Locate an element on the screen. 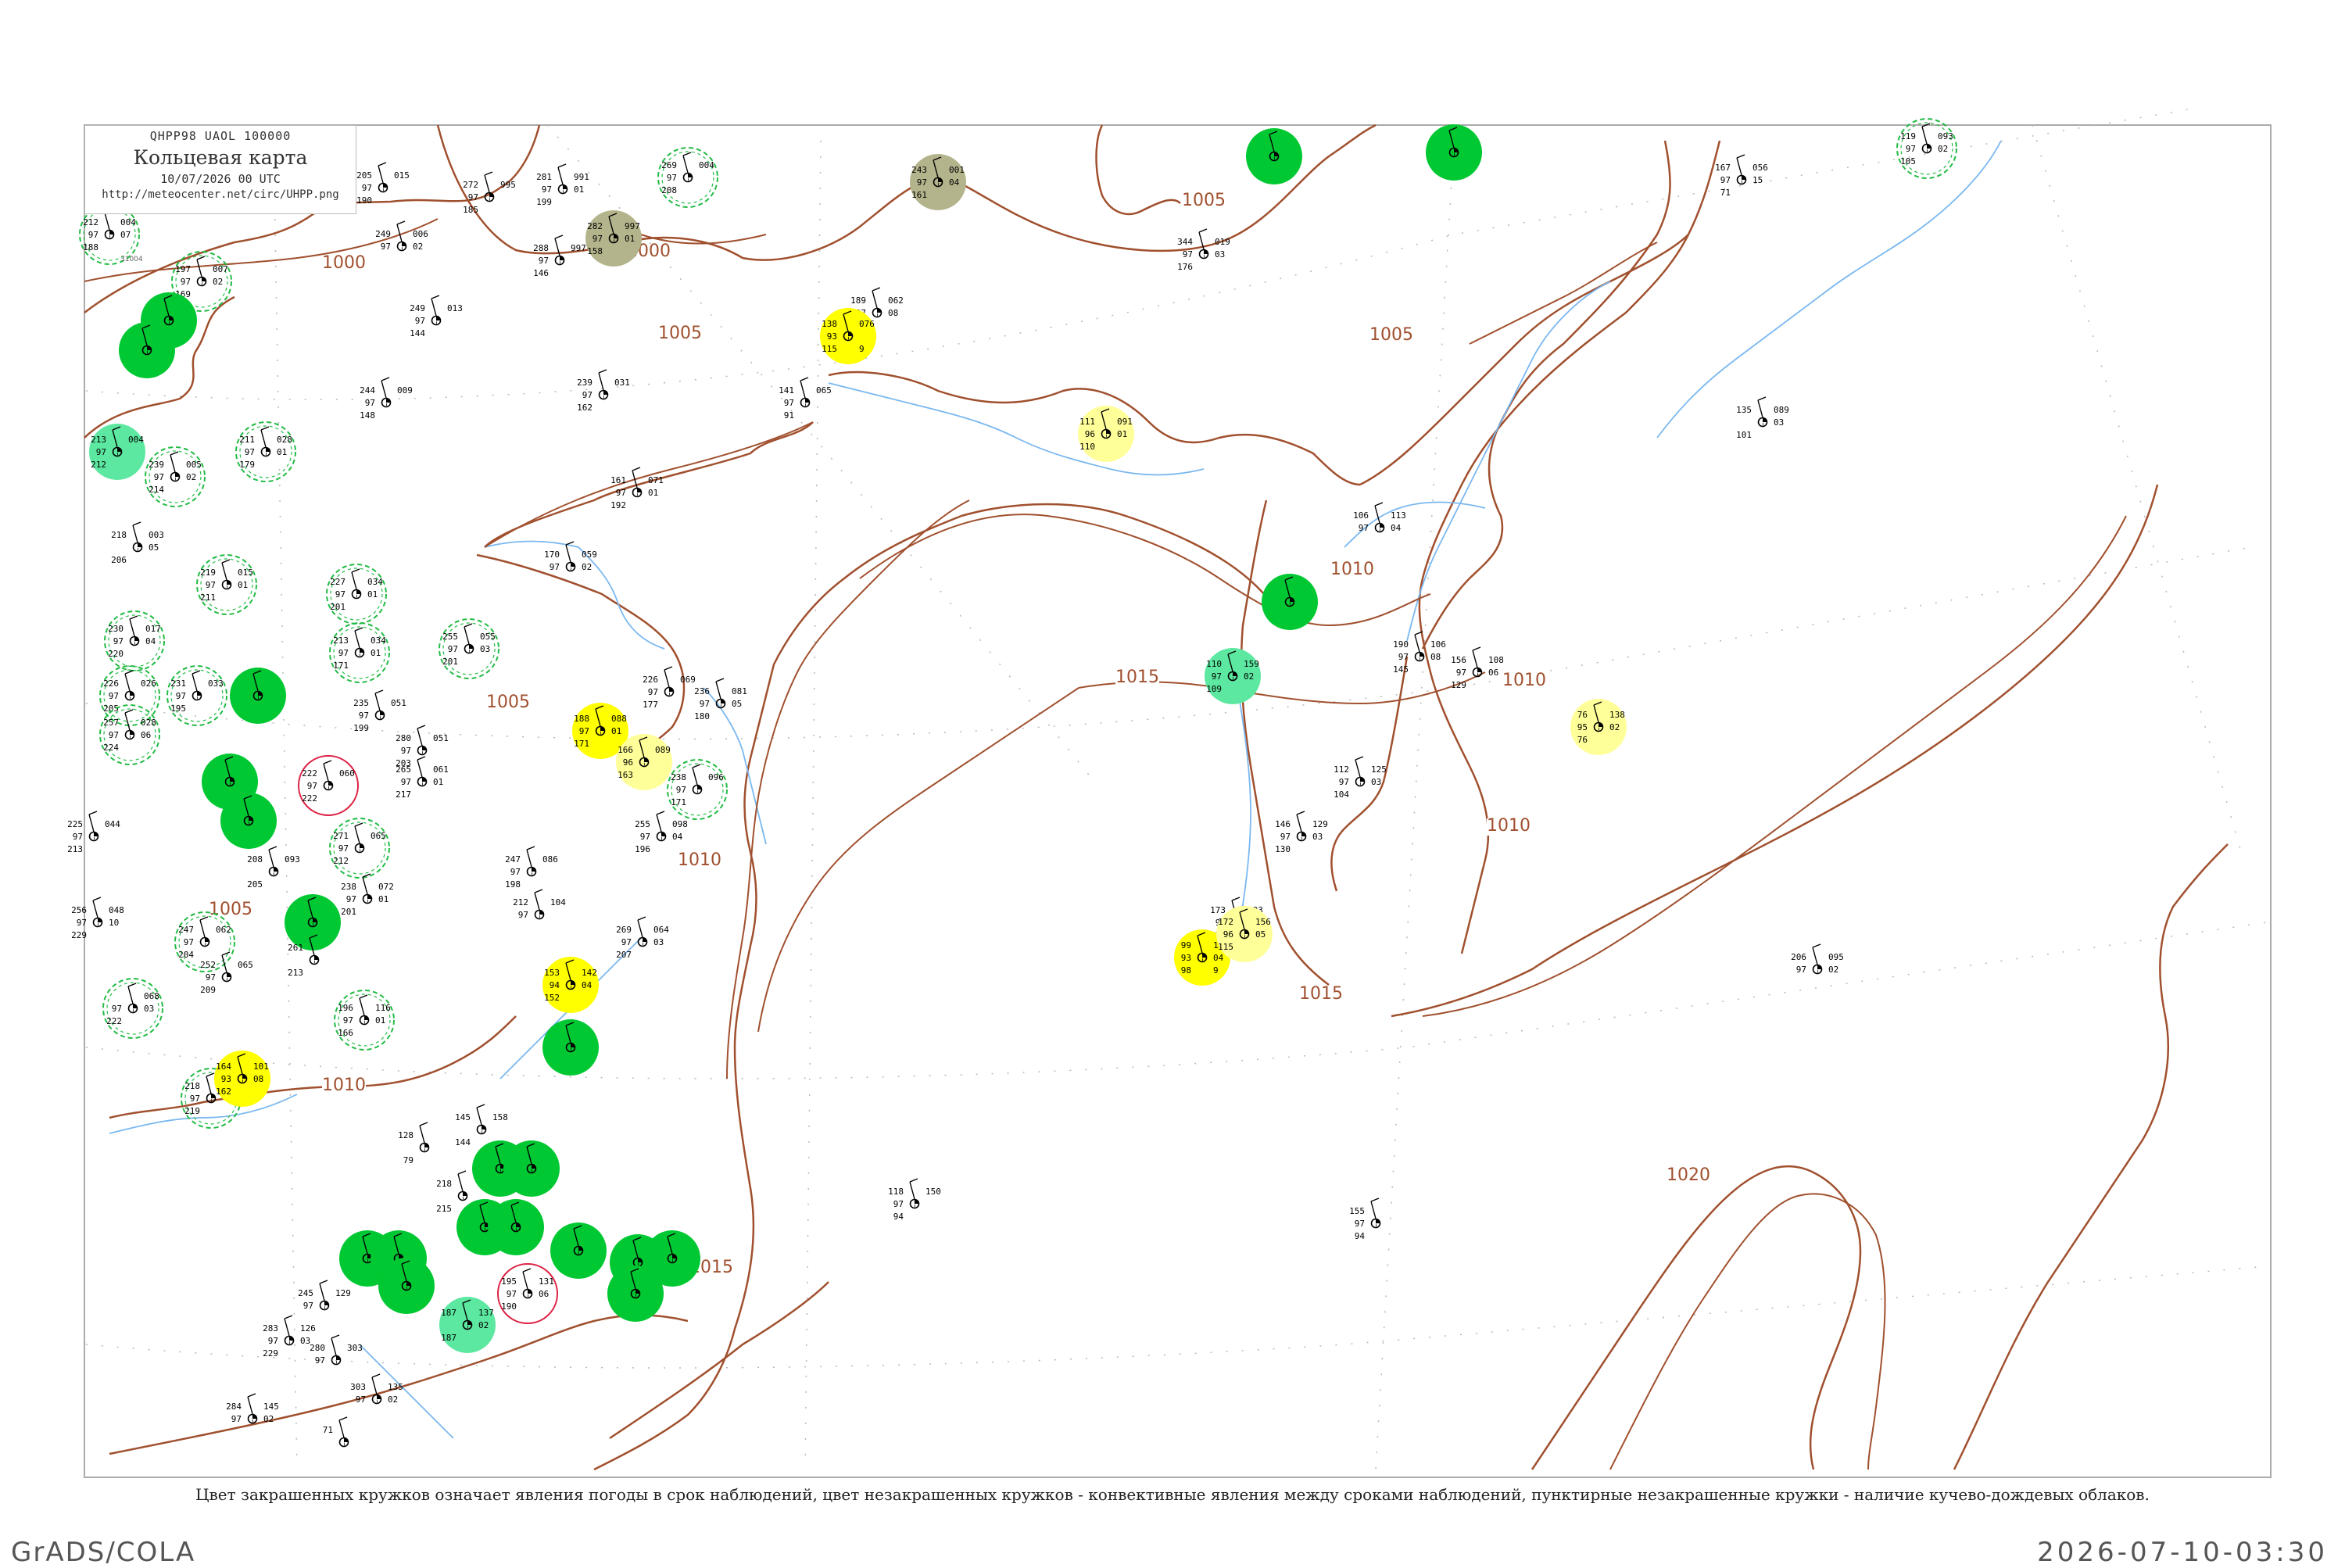 This screenshot has width=2345, height=1568. station-value-bl: 195 is located at coordinates (178, 708).